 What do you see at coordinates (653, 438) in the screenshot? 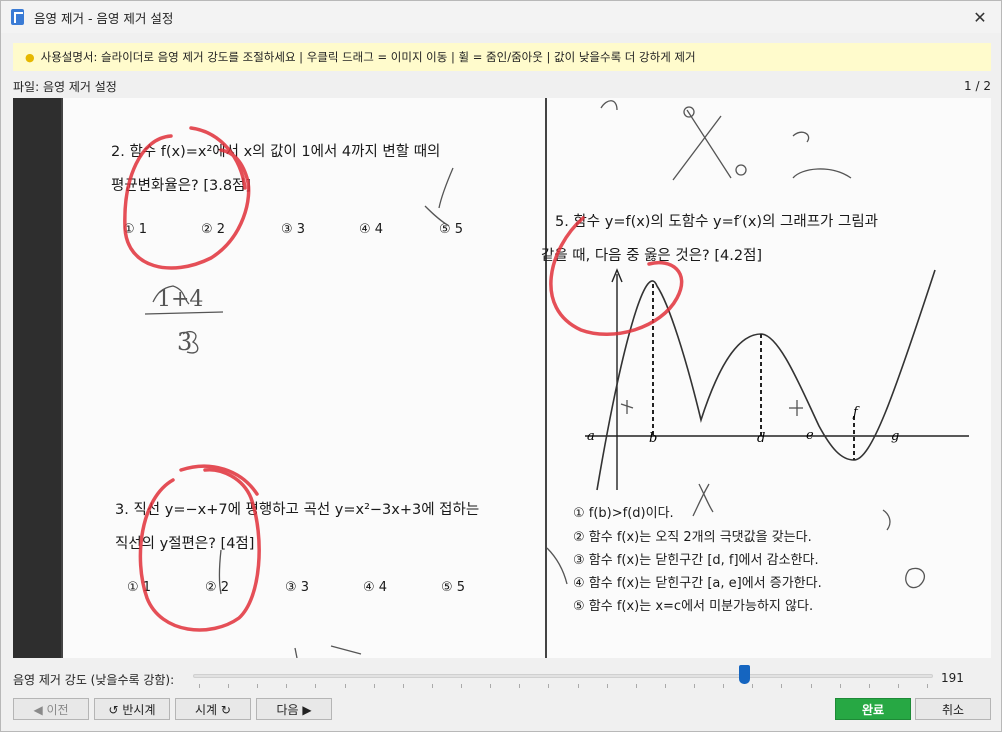
I see `label-b: b` at bounding box center [653, 438].